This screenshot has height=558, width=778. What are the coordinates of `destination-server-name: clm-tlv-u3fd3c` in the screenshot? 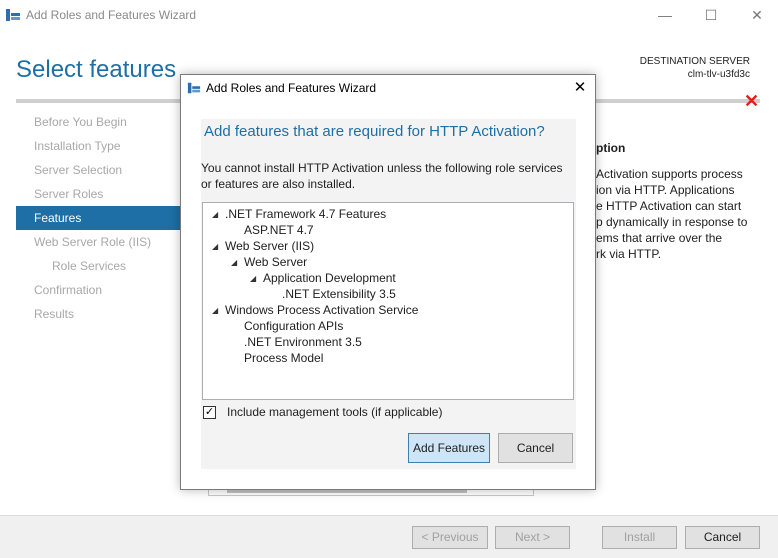 It's located at (718, 74).